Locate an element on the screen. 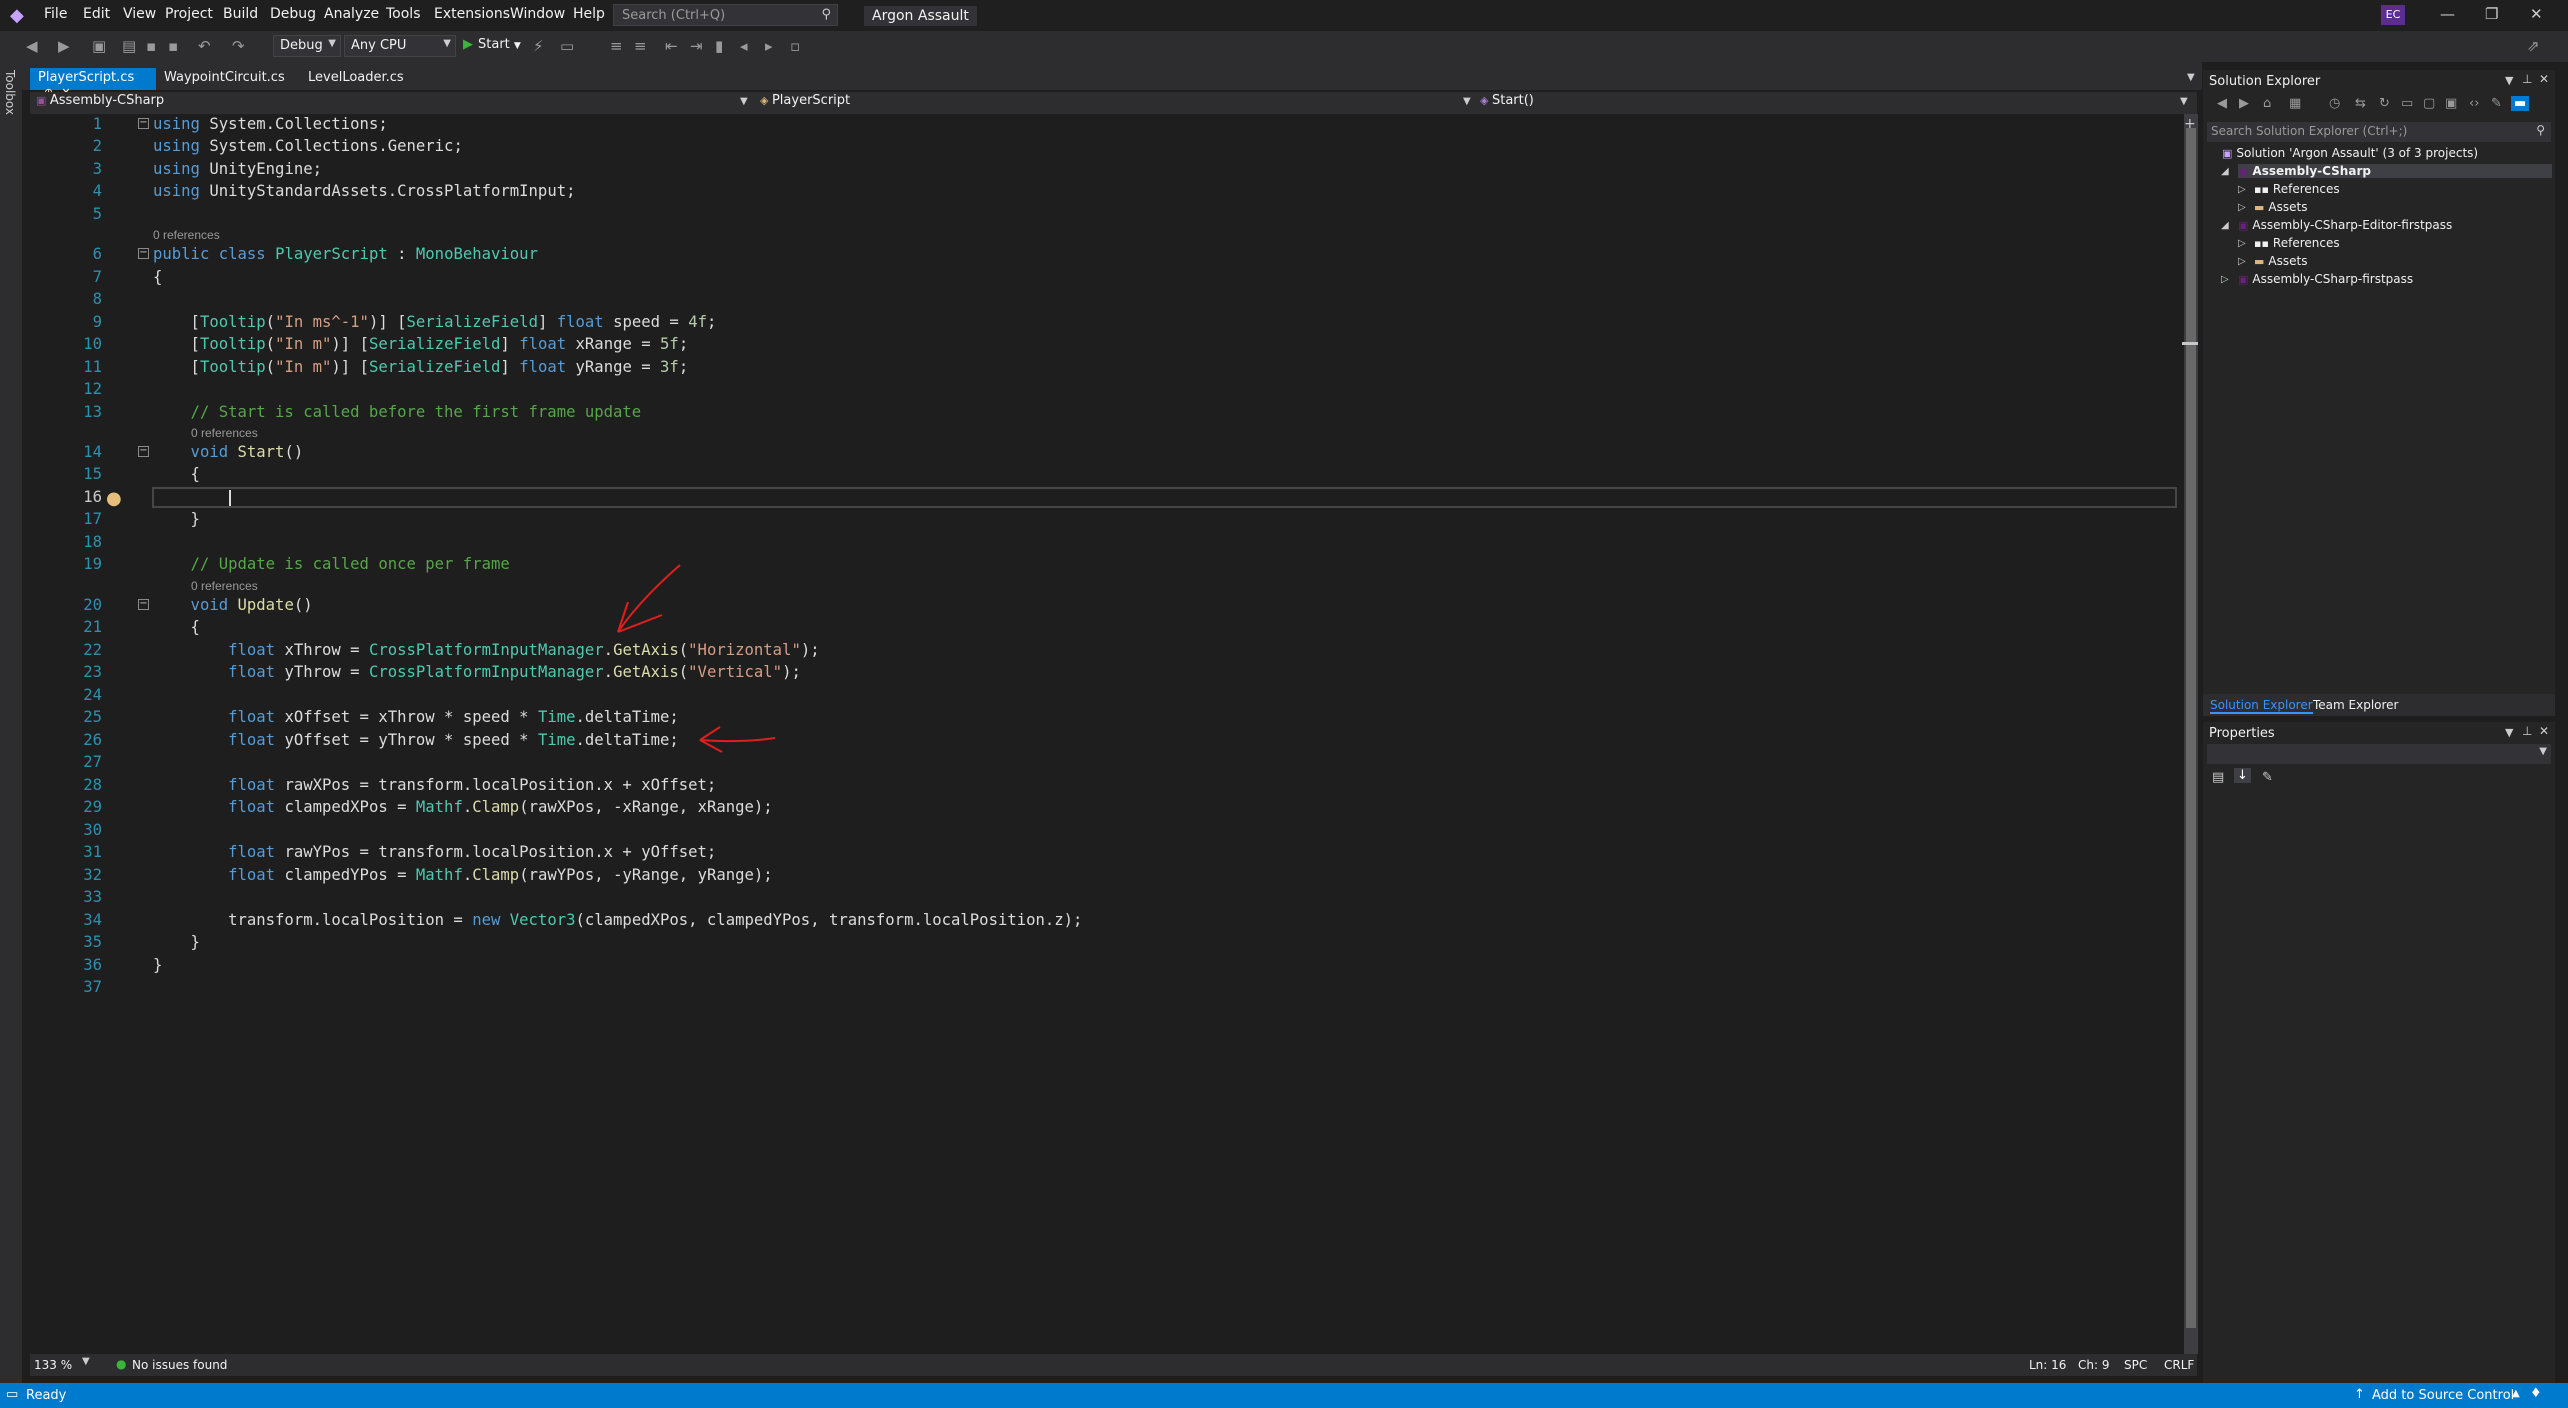 This screenshot has width=2568, height=1408. collapse-all-icon: ▭ is located at coordinates (2407, 103).